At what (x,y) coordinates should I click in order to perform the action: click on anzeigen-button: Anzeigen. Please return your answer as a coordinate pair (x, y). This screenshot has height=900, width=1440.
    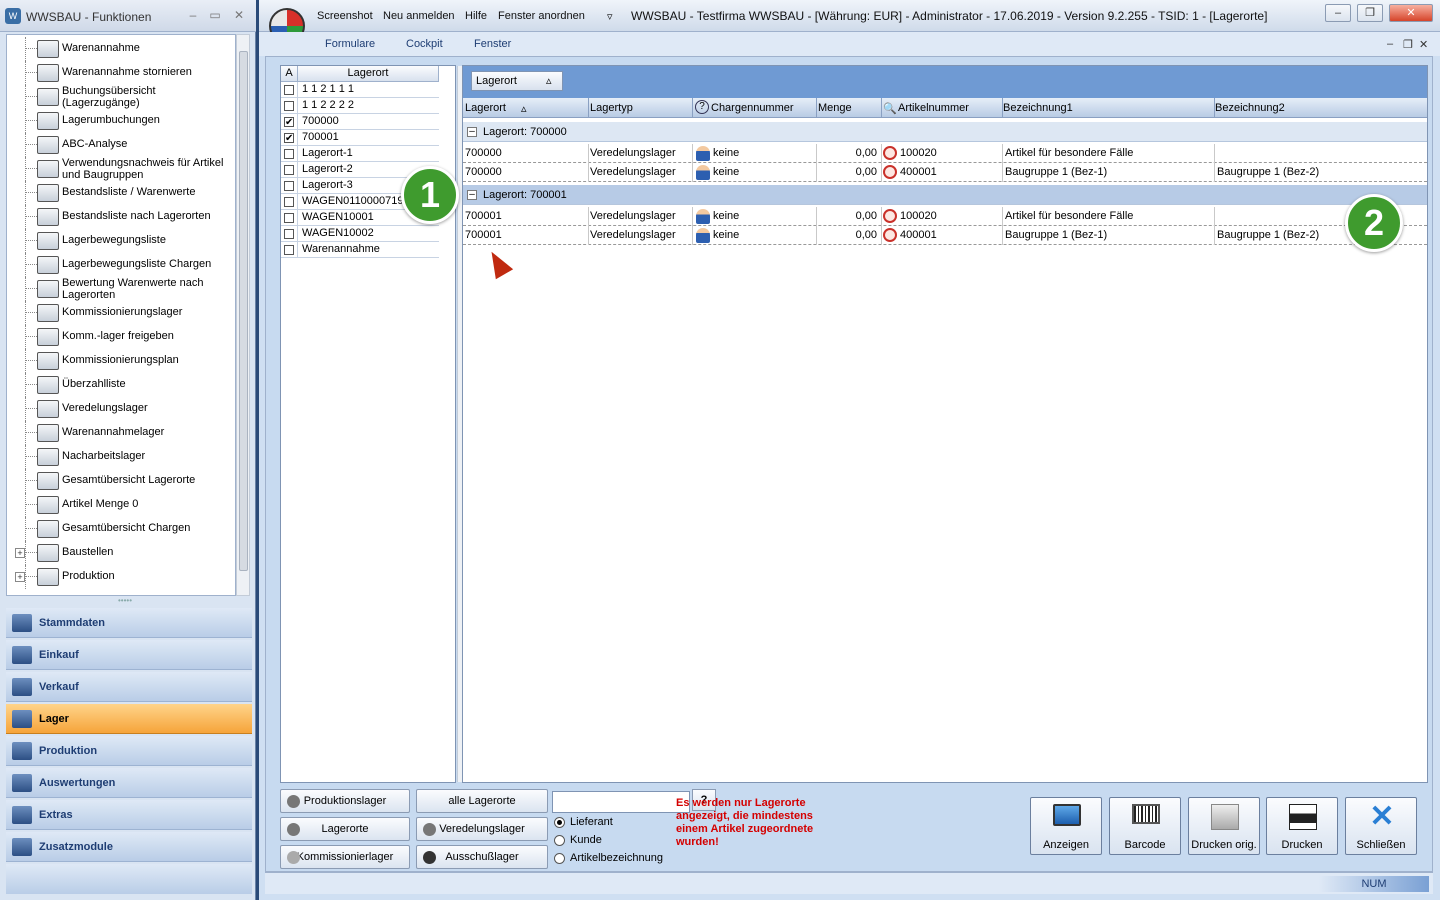
    Looking at the image, I should click on (1066, 826).